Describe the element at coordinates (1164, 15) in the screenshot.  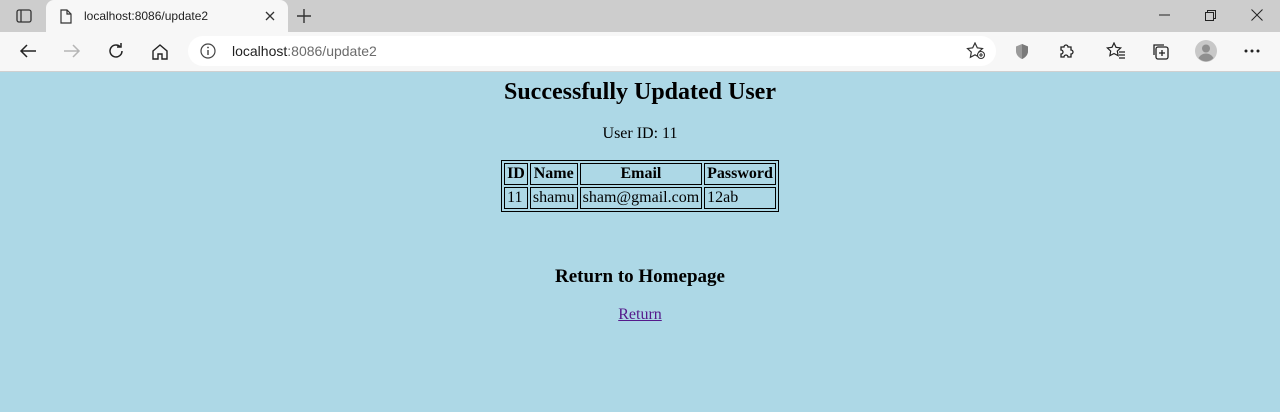
I see `minimize-icon` at that location.